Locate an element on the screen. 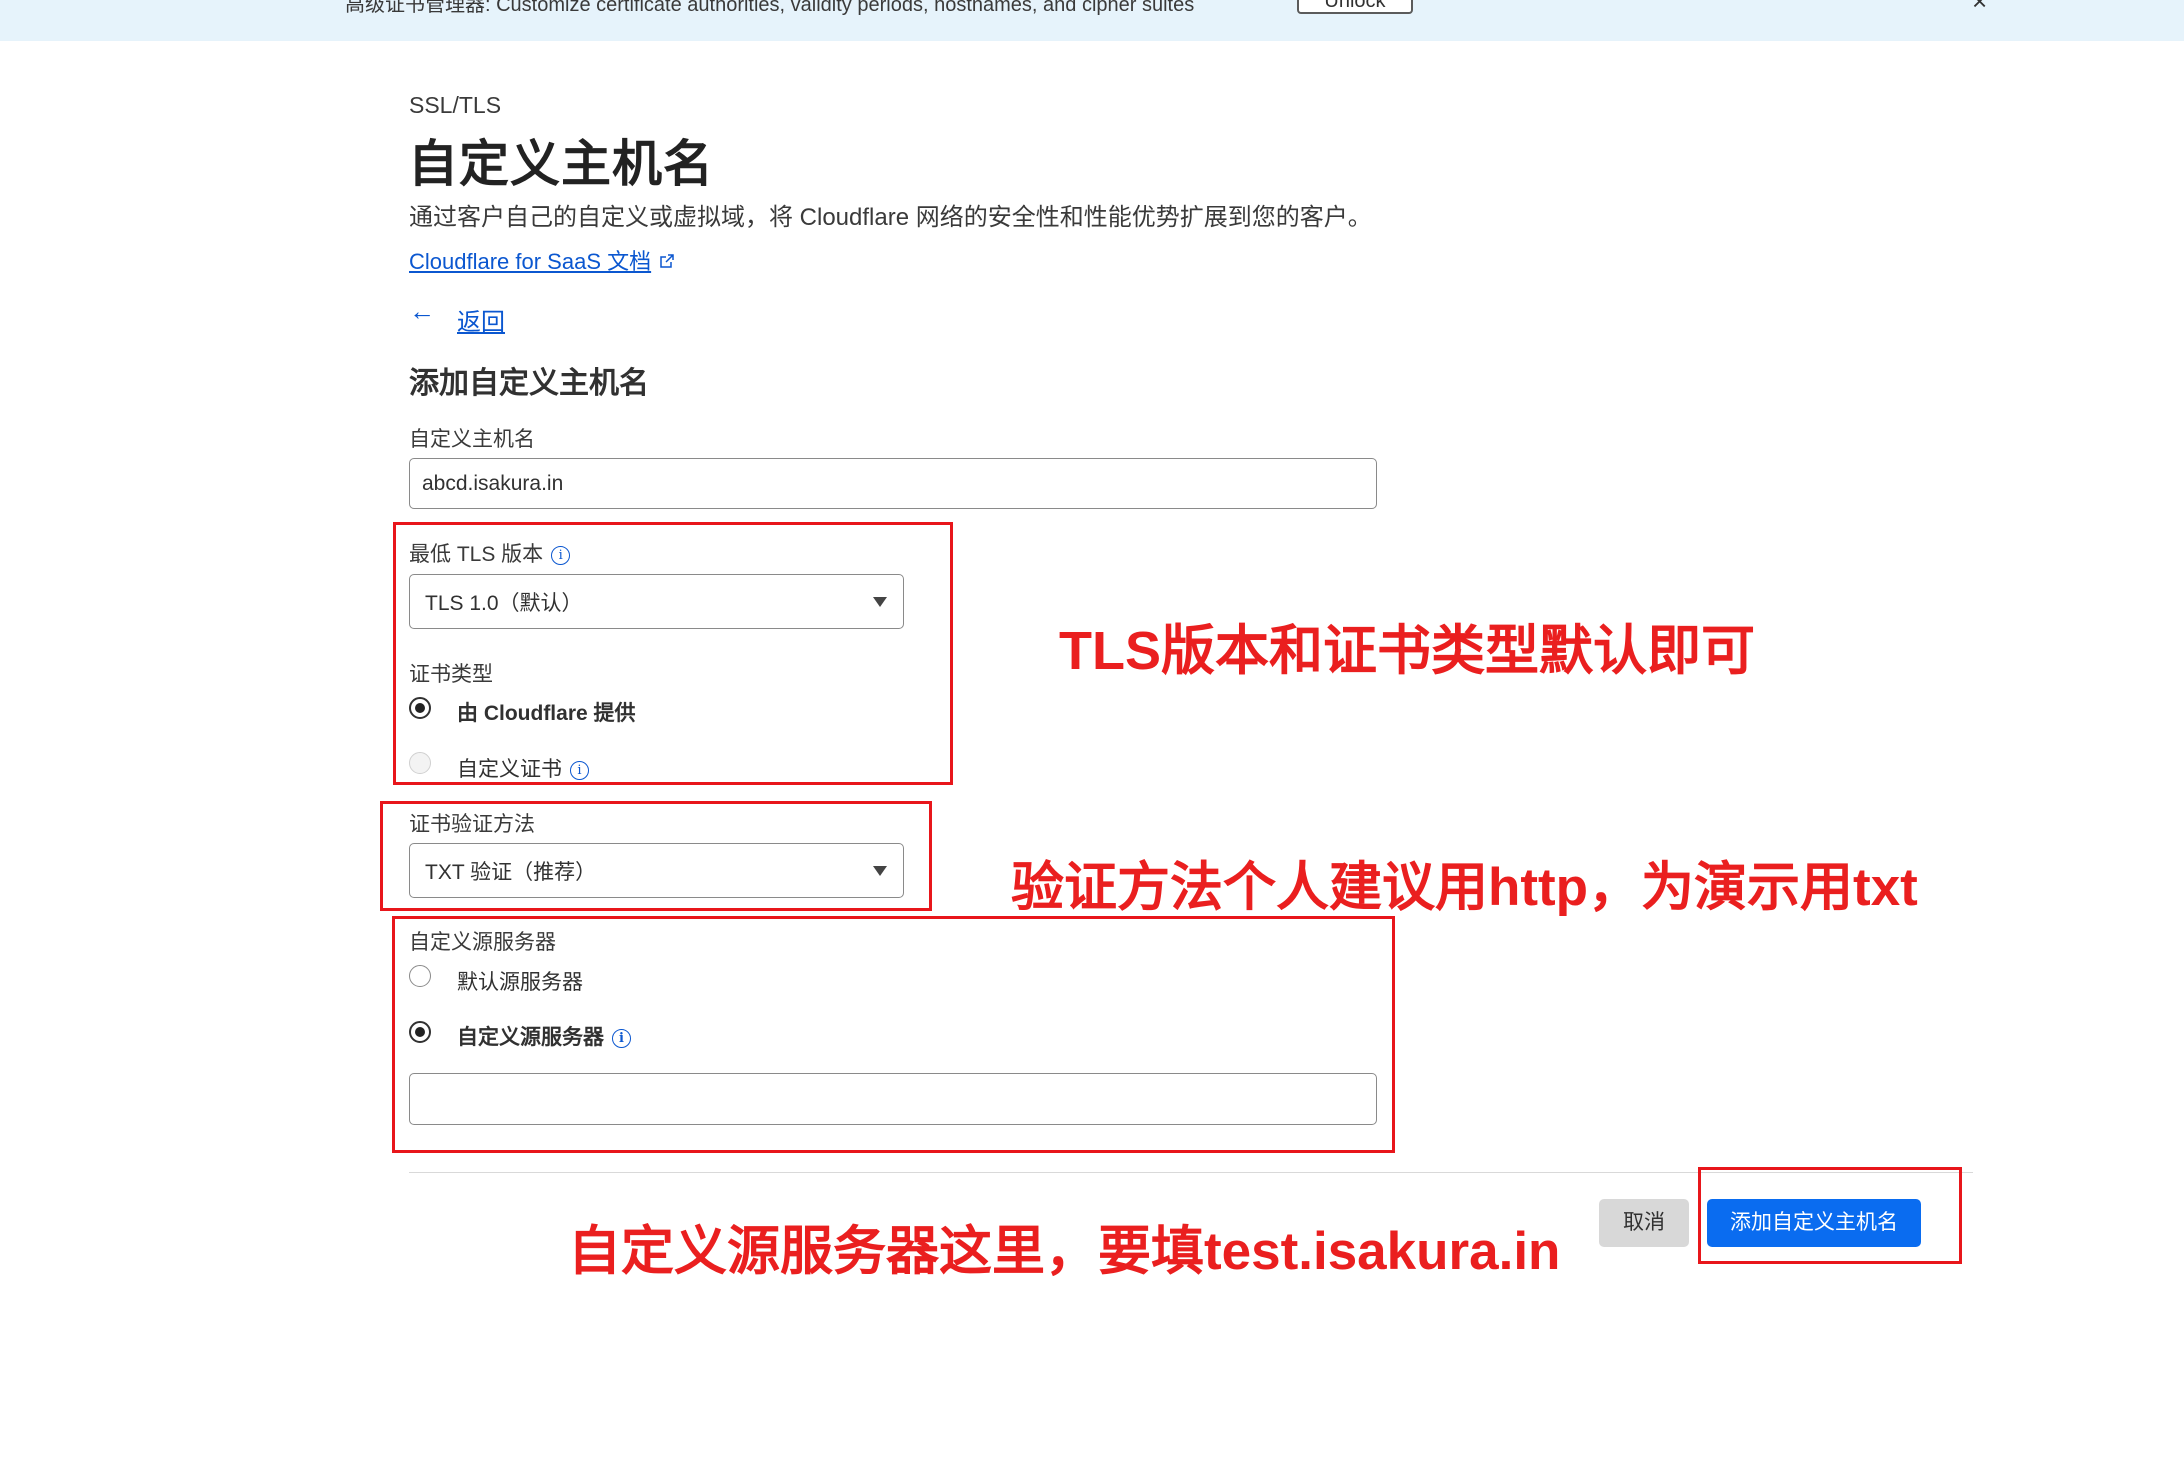 This screenshot has width=2184, height=1461. annotation-box-tls is located at coordinates (673, 653).